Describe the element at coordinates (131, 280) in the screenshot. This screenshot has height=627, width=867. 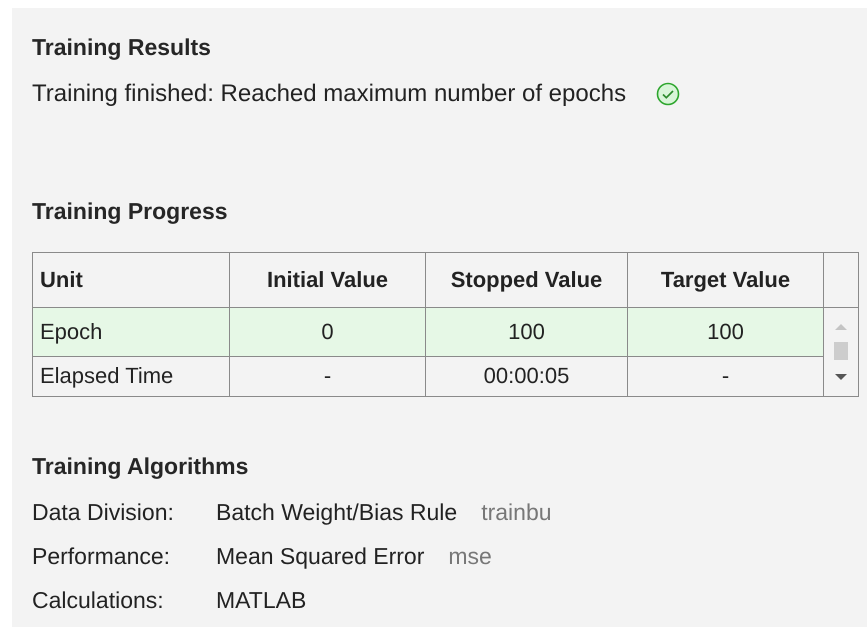
I see `column-header: Unit` at that location.